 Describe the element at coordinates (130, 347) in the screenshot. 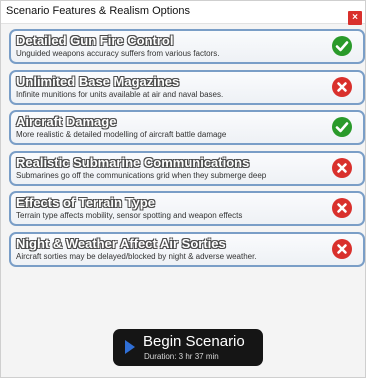

I see `play-icon` at that location.